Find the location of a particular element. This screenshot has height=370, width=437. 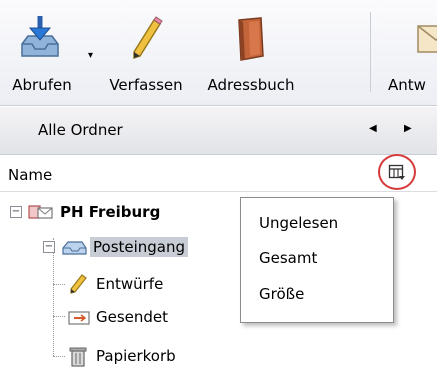

tree-account-row: − PH Freiburg is located at coordinates (85, 212).